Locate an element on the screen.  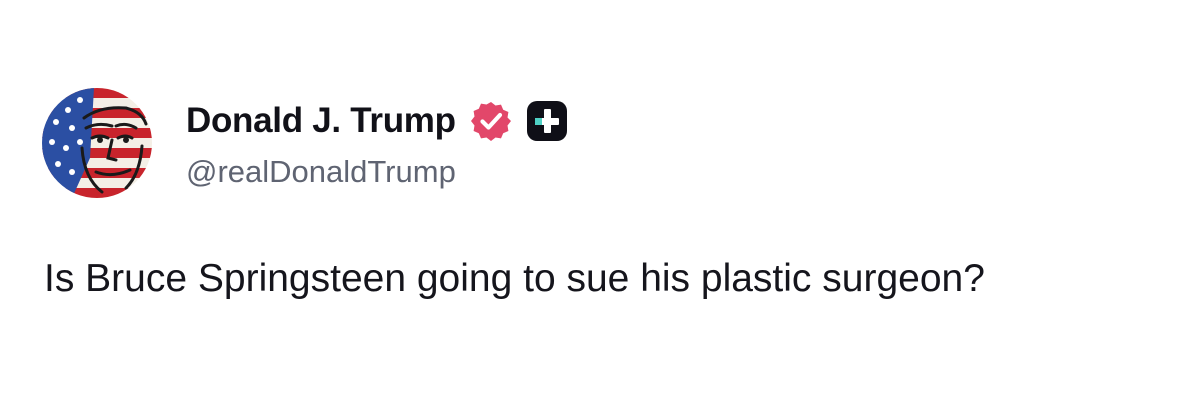
name-row: Donald J. Trump is located at coordinates (377, 121).